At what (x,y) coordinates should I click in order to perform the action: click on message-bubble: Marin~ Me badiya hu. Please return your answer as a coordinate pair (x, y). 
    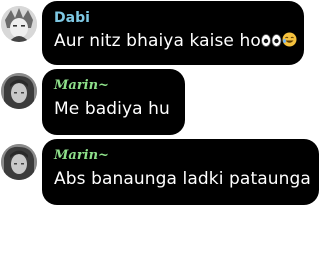
    Looking at the image, I should click on (113, 102).